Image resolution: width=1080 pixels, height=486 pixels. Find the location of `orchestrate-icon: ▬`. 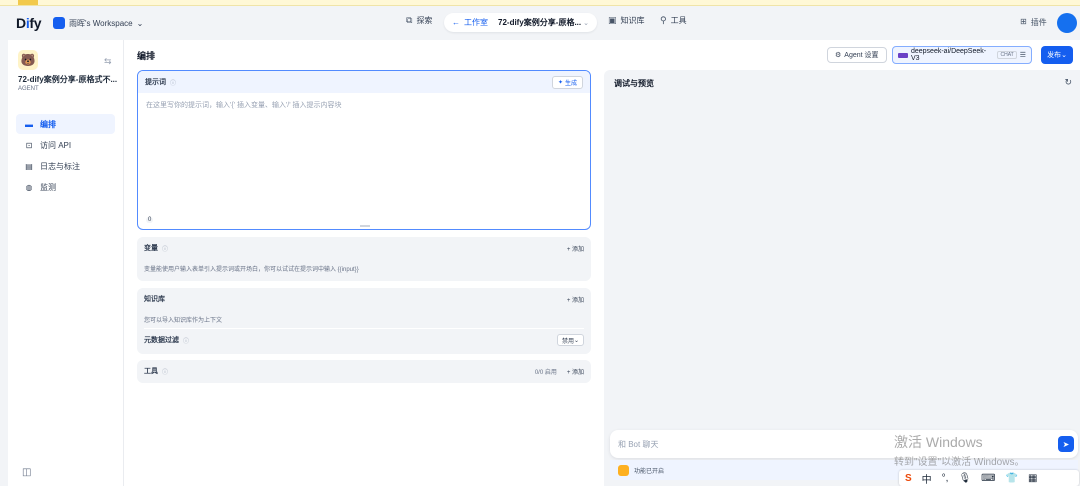

orchestrate-icon: ▬ is located at coordinates (29, 124).